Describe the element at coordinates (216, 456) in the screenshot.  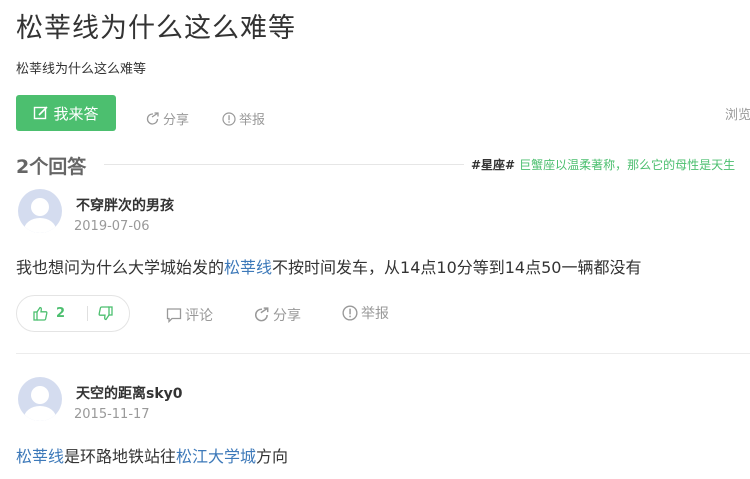
I see `content-link: 松江大学城` at that location.